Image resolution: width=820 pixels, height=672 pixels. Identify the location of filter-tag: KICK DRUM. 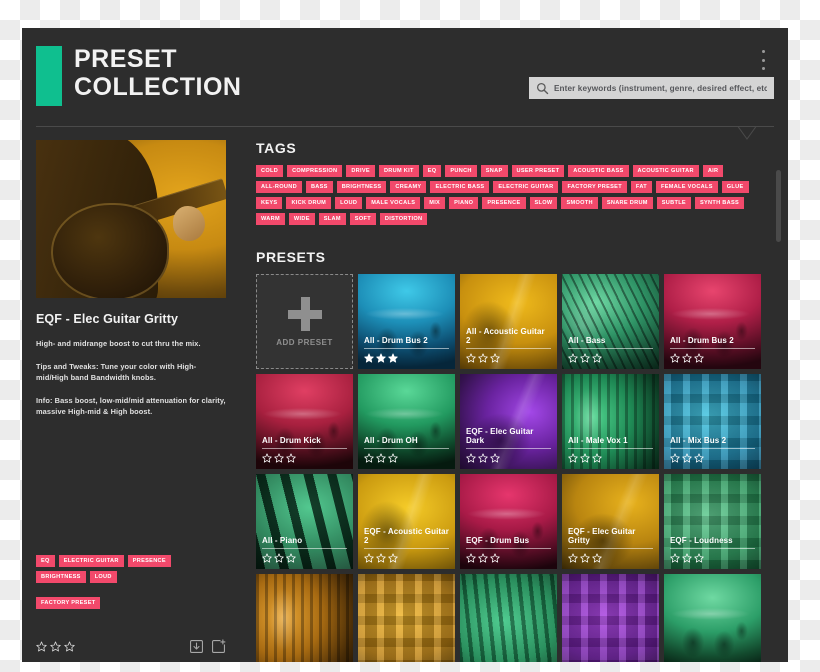
(309, 203).